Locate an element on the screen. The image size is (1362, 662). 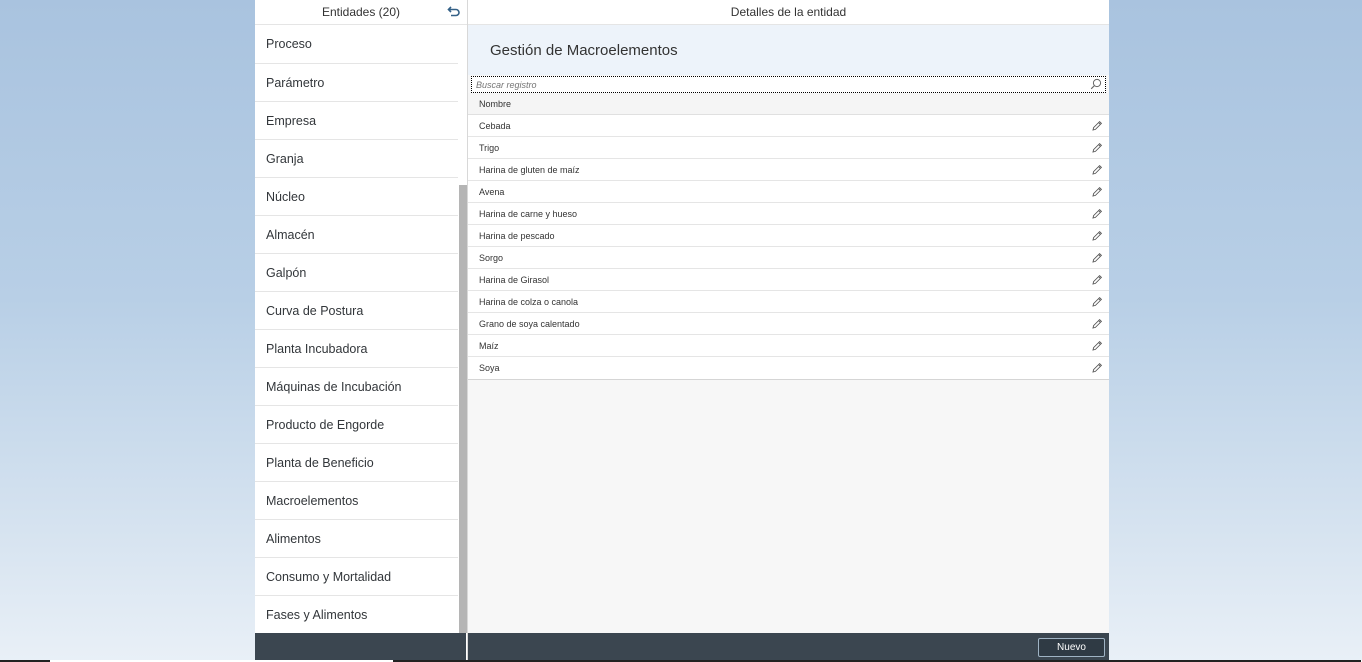
master-list-item: Producto de Engorde is located at coordinates (356, 425).